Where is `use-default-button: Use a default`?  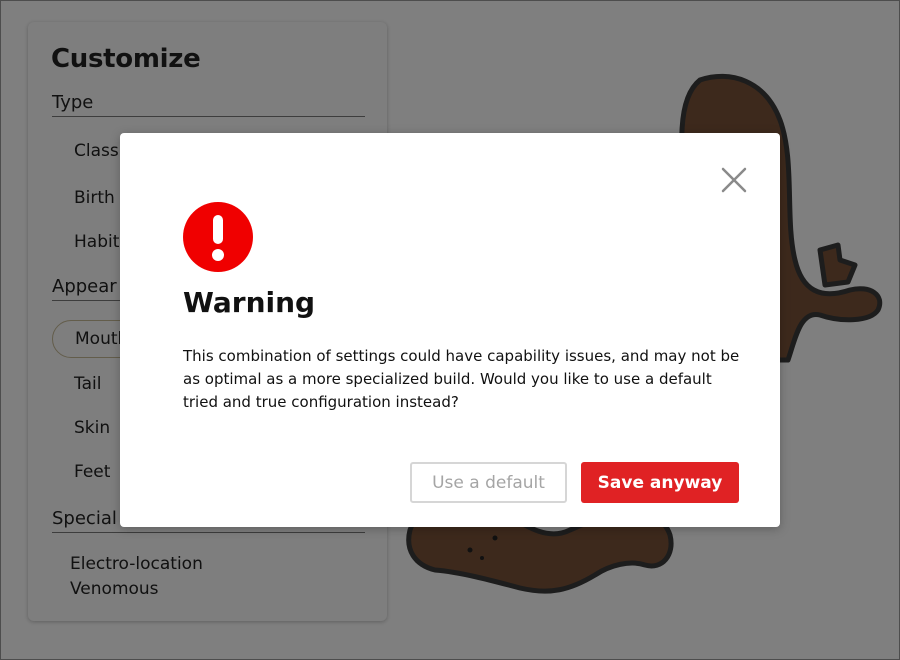 use-default-button: Use a default is located at coordinates (488, 482).